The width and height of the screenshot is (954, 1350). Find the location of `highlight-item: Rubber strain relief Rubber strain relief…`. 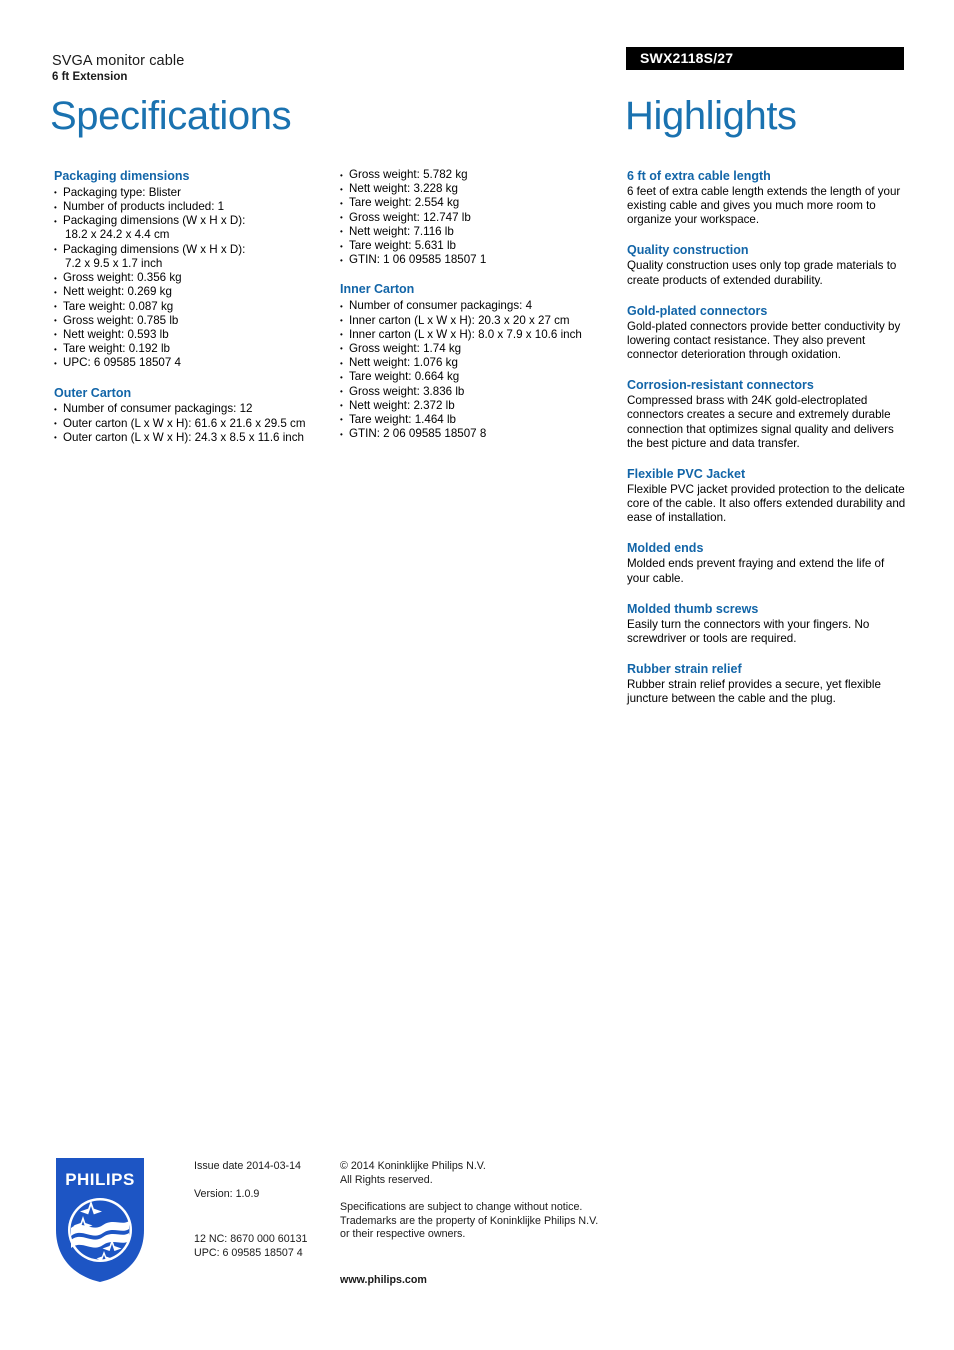

highlight-item: Rubber strain relief Rubber strain relief… is located at coordinates (767, 683).